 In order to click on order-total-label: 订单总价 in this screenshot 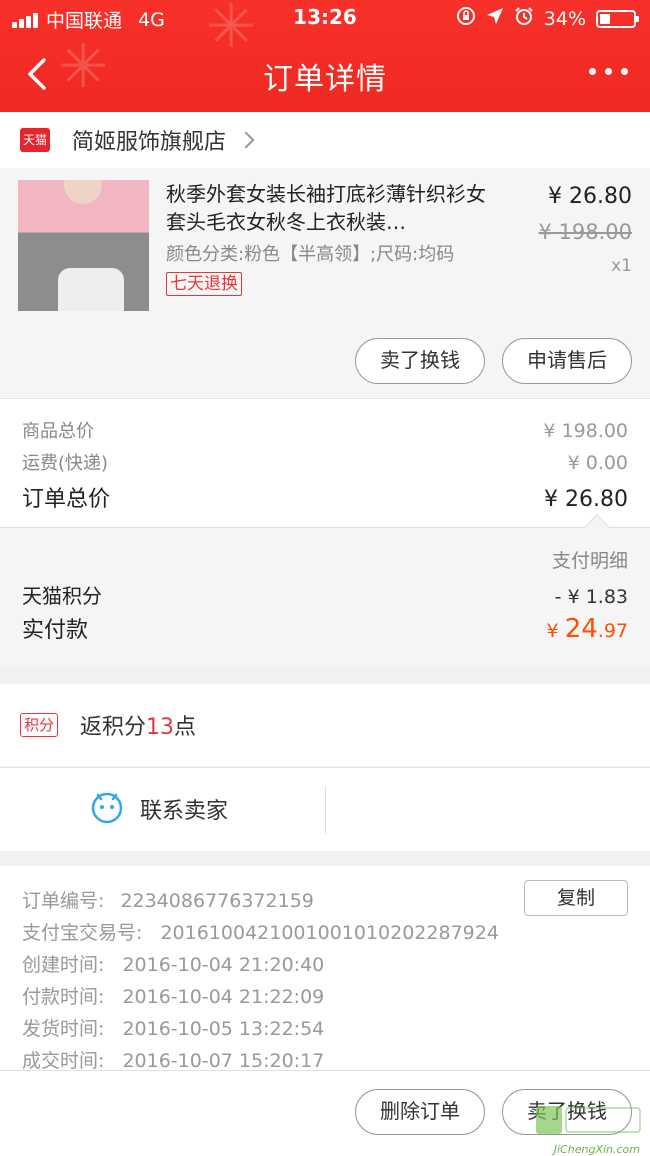, I will do `click(66, 499)`.